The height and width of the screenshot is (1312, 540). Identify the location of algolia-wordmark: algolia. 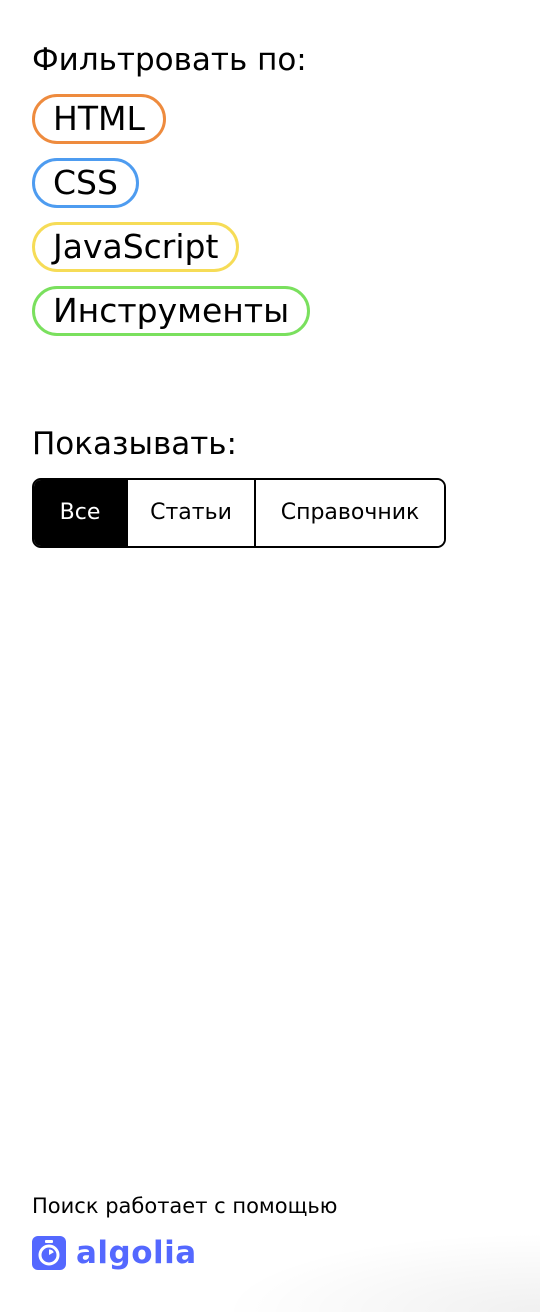
(136, 1253).